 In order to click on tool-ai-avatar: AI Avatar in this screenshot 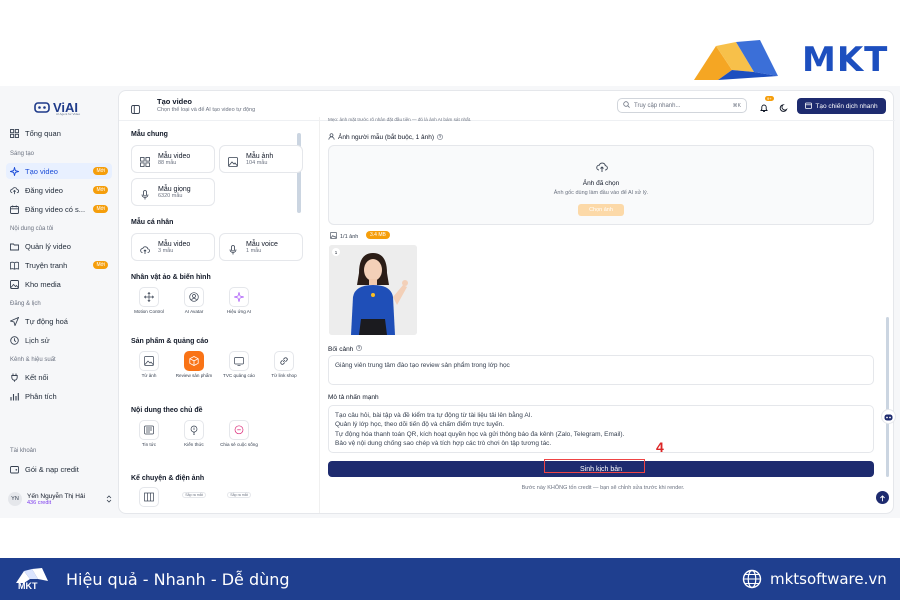, I will do `click(194, 301)`.